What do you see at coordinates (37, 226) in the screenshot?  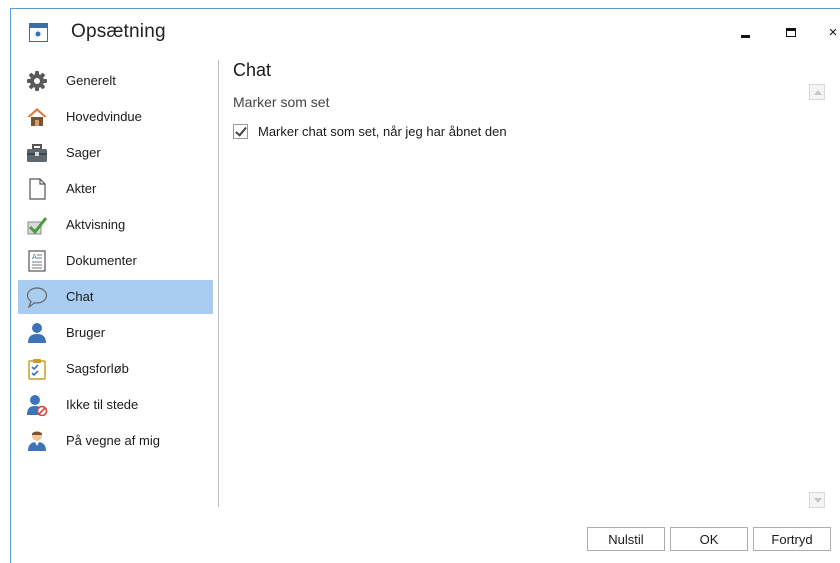 I see `checkmark-icon` at bounding box center [37, 226].